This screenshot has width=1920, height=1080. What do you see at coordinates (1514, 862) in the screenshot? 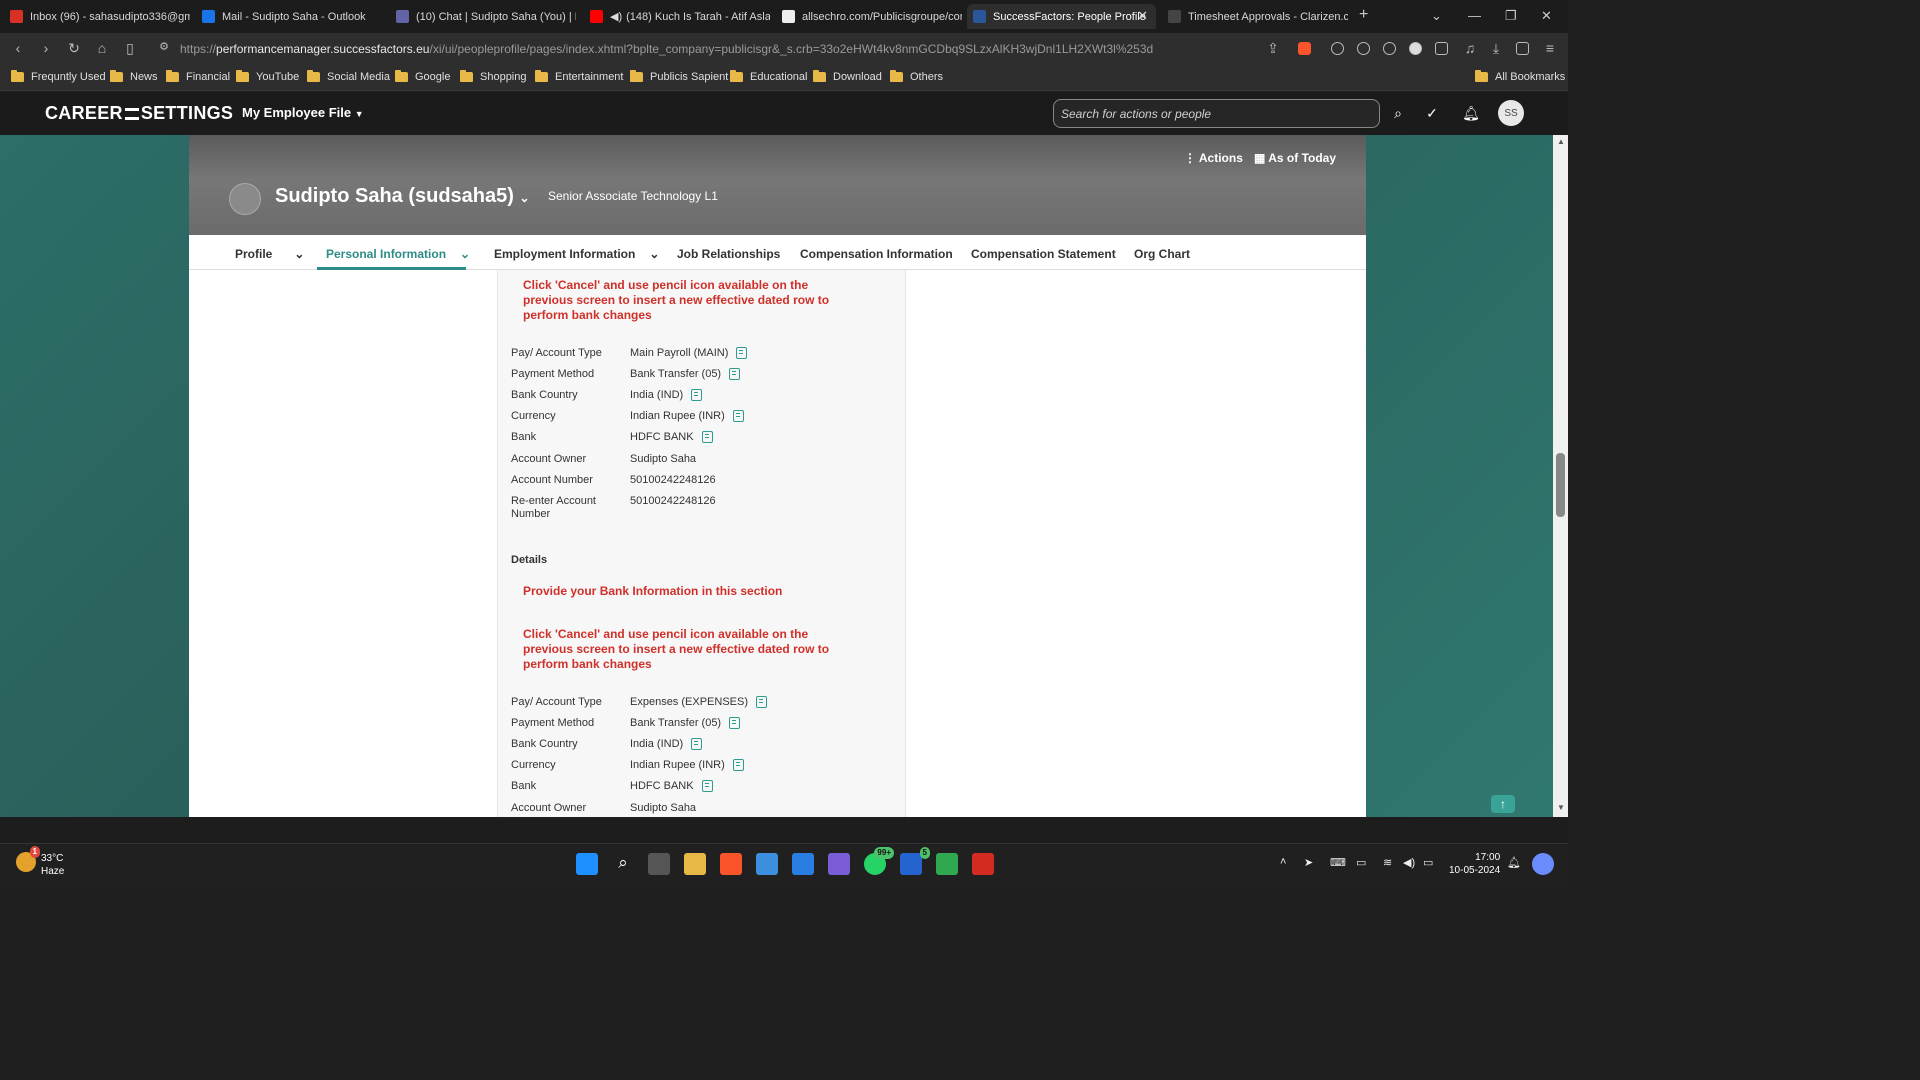
I see `notification-bell-icon: 🔔︎` at bounding box center [1514, 862].